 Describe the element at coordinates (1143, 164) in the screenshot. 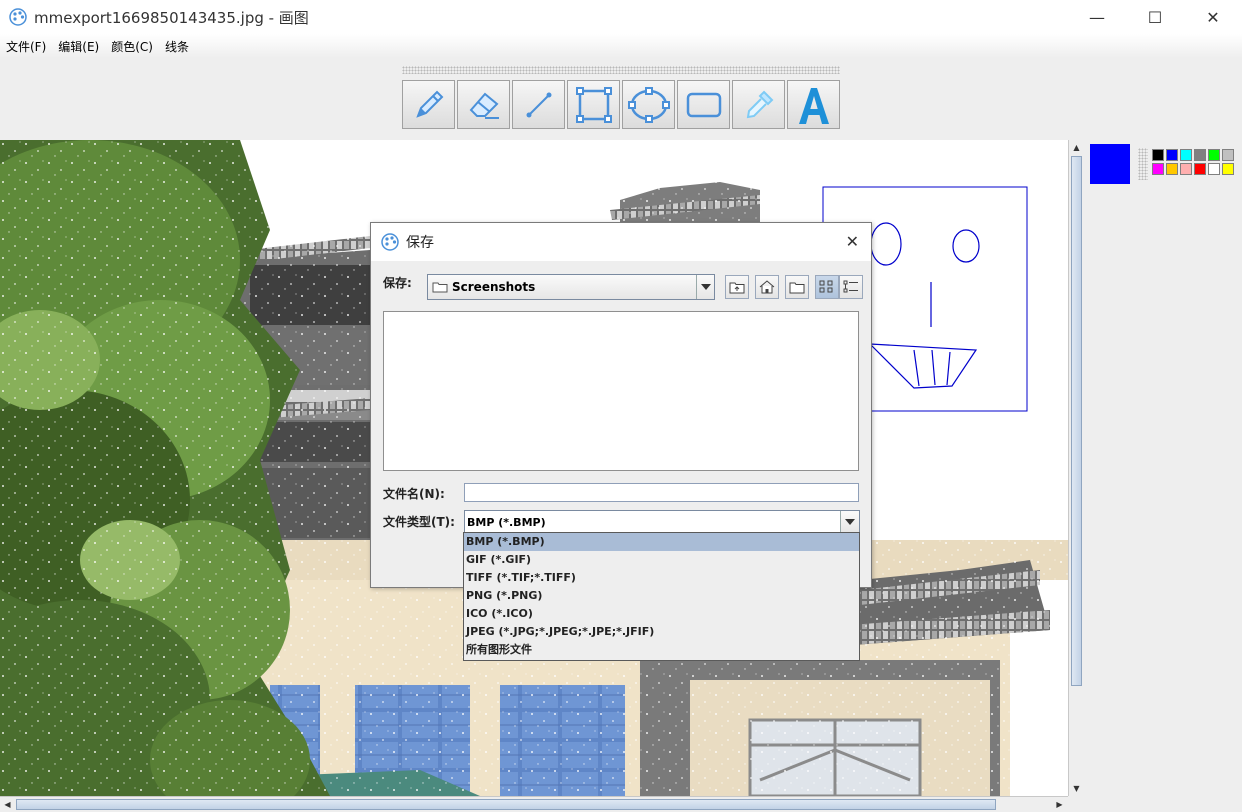

I see `palette-grip` at that location.